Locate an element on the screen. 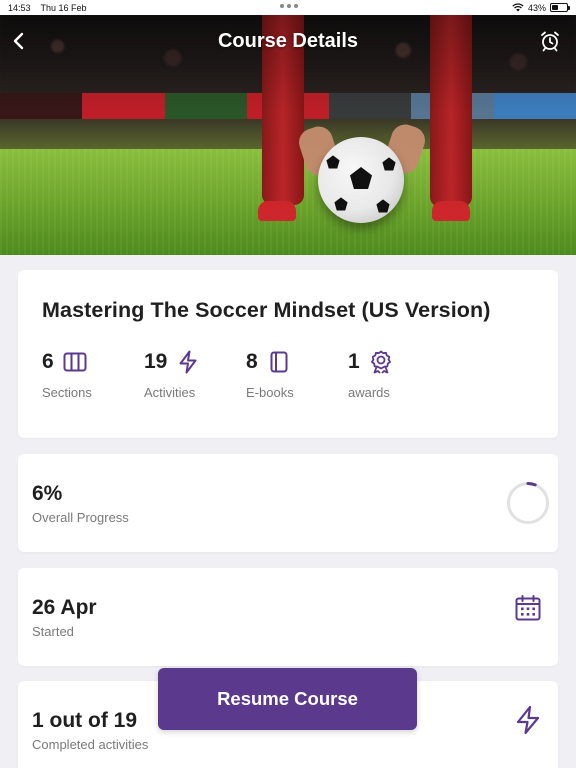 The width and height of the screenshot is (576, 768). progress-label: Overall Progress is located at coordinates (80, 517).